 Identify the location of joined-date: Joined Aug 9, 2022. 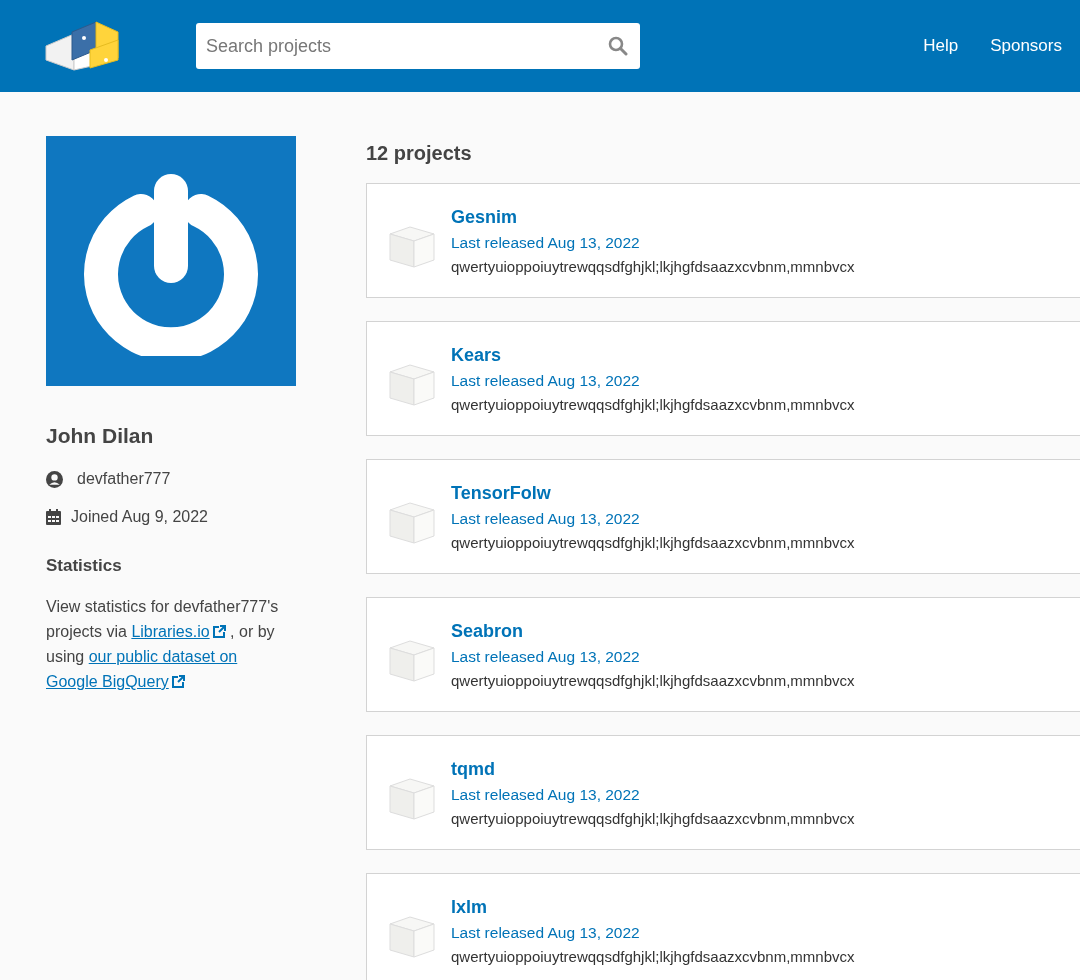
(139, 517).